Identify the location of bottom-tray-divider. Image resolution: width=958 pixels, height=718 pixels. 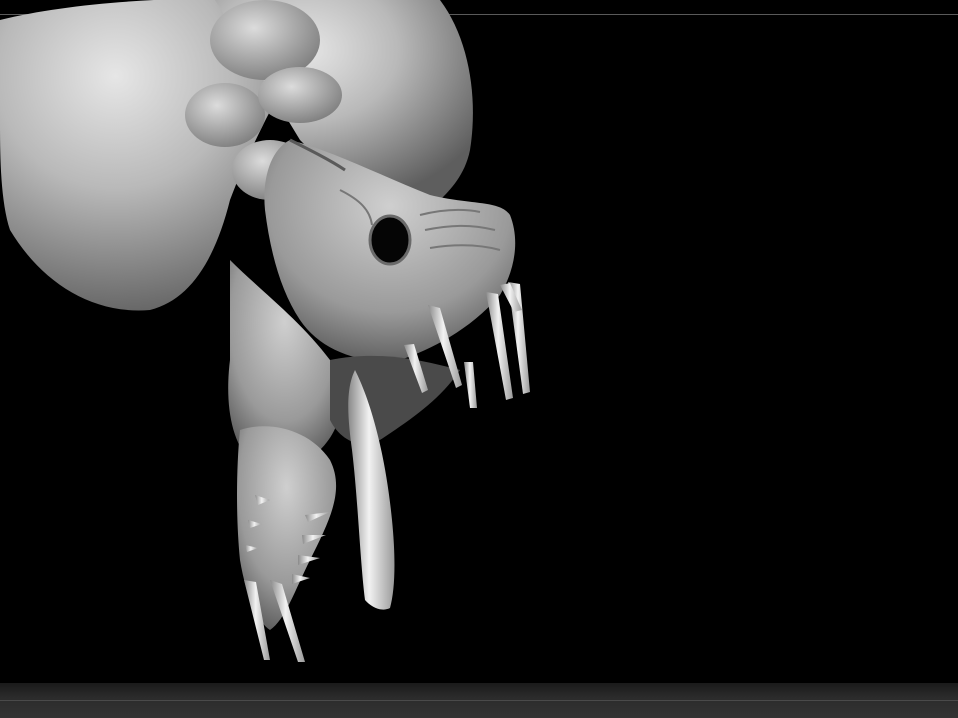
(479, 700).